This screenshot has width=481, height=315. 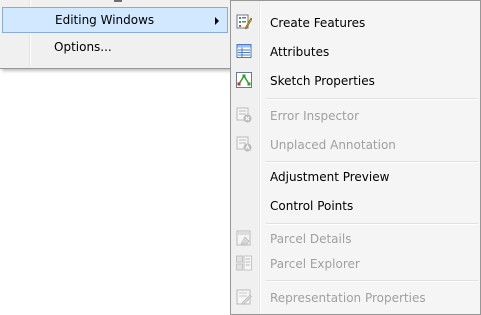 I want to click on attributes-icon, so click(x=244, y=51).